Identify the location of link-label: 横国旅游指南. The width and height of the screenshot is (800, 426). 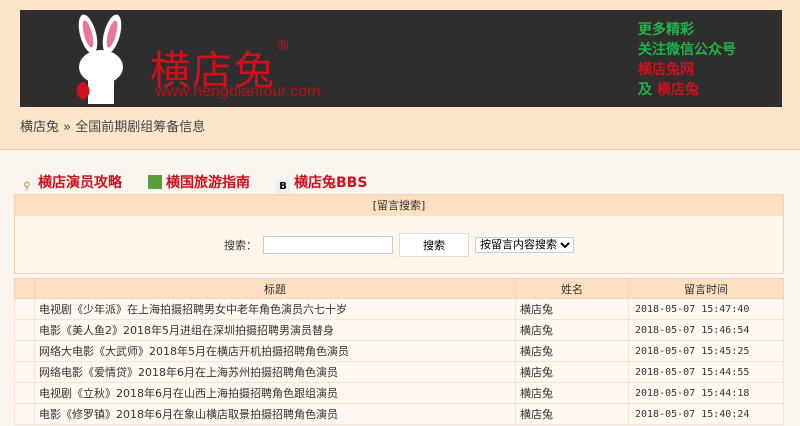
(208, 183).